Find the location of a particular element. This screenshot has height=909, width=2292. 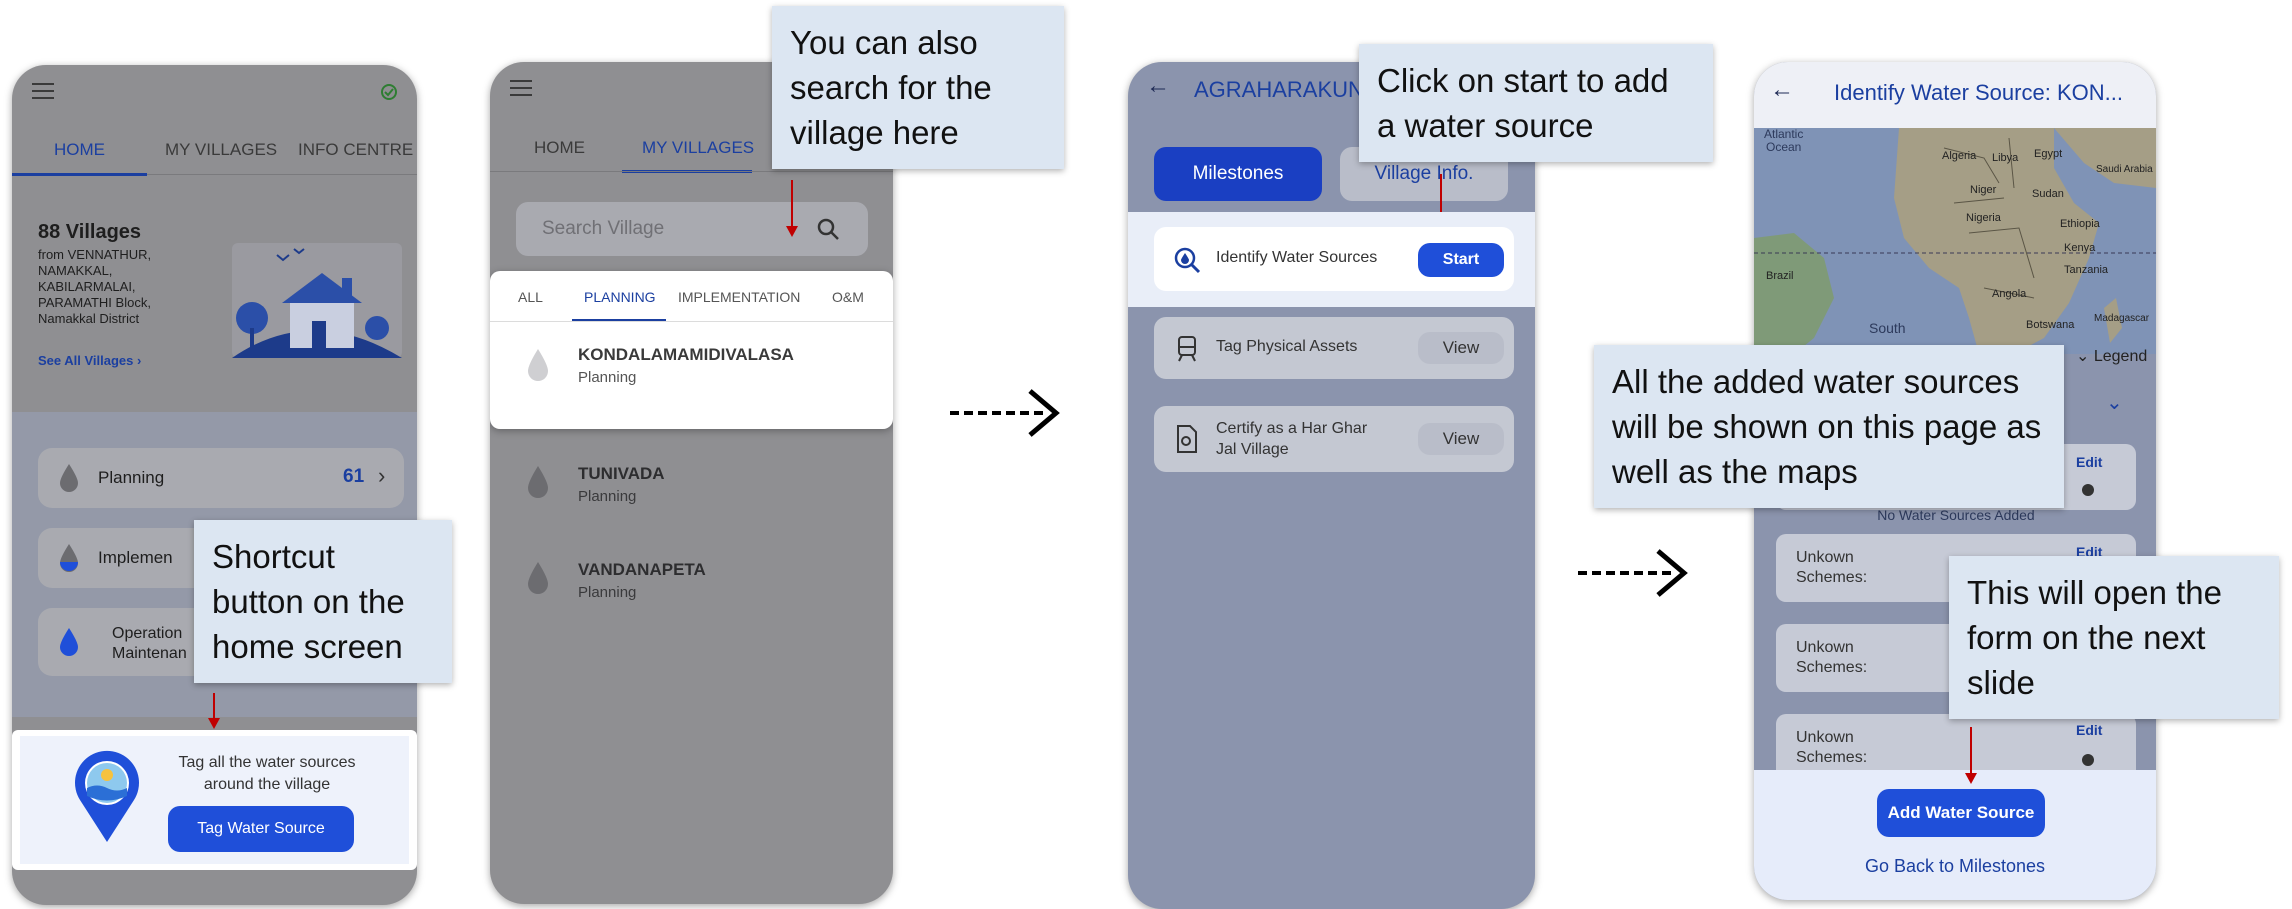

villages-count: 88 Villages is located at coordinates (90, 232).